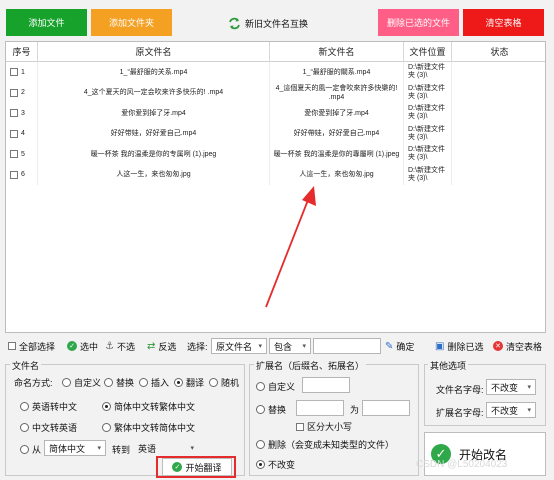 Image resolution: width=554 pixels, height=480 pixels. What do you see at coordinates (197, 467) in the screenshot?
I see `start-translate-button: ✓ 开始翻译` at bounding box center [197, 467].